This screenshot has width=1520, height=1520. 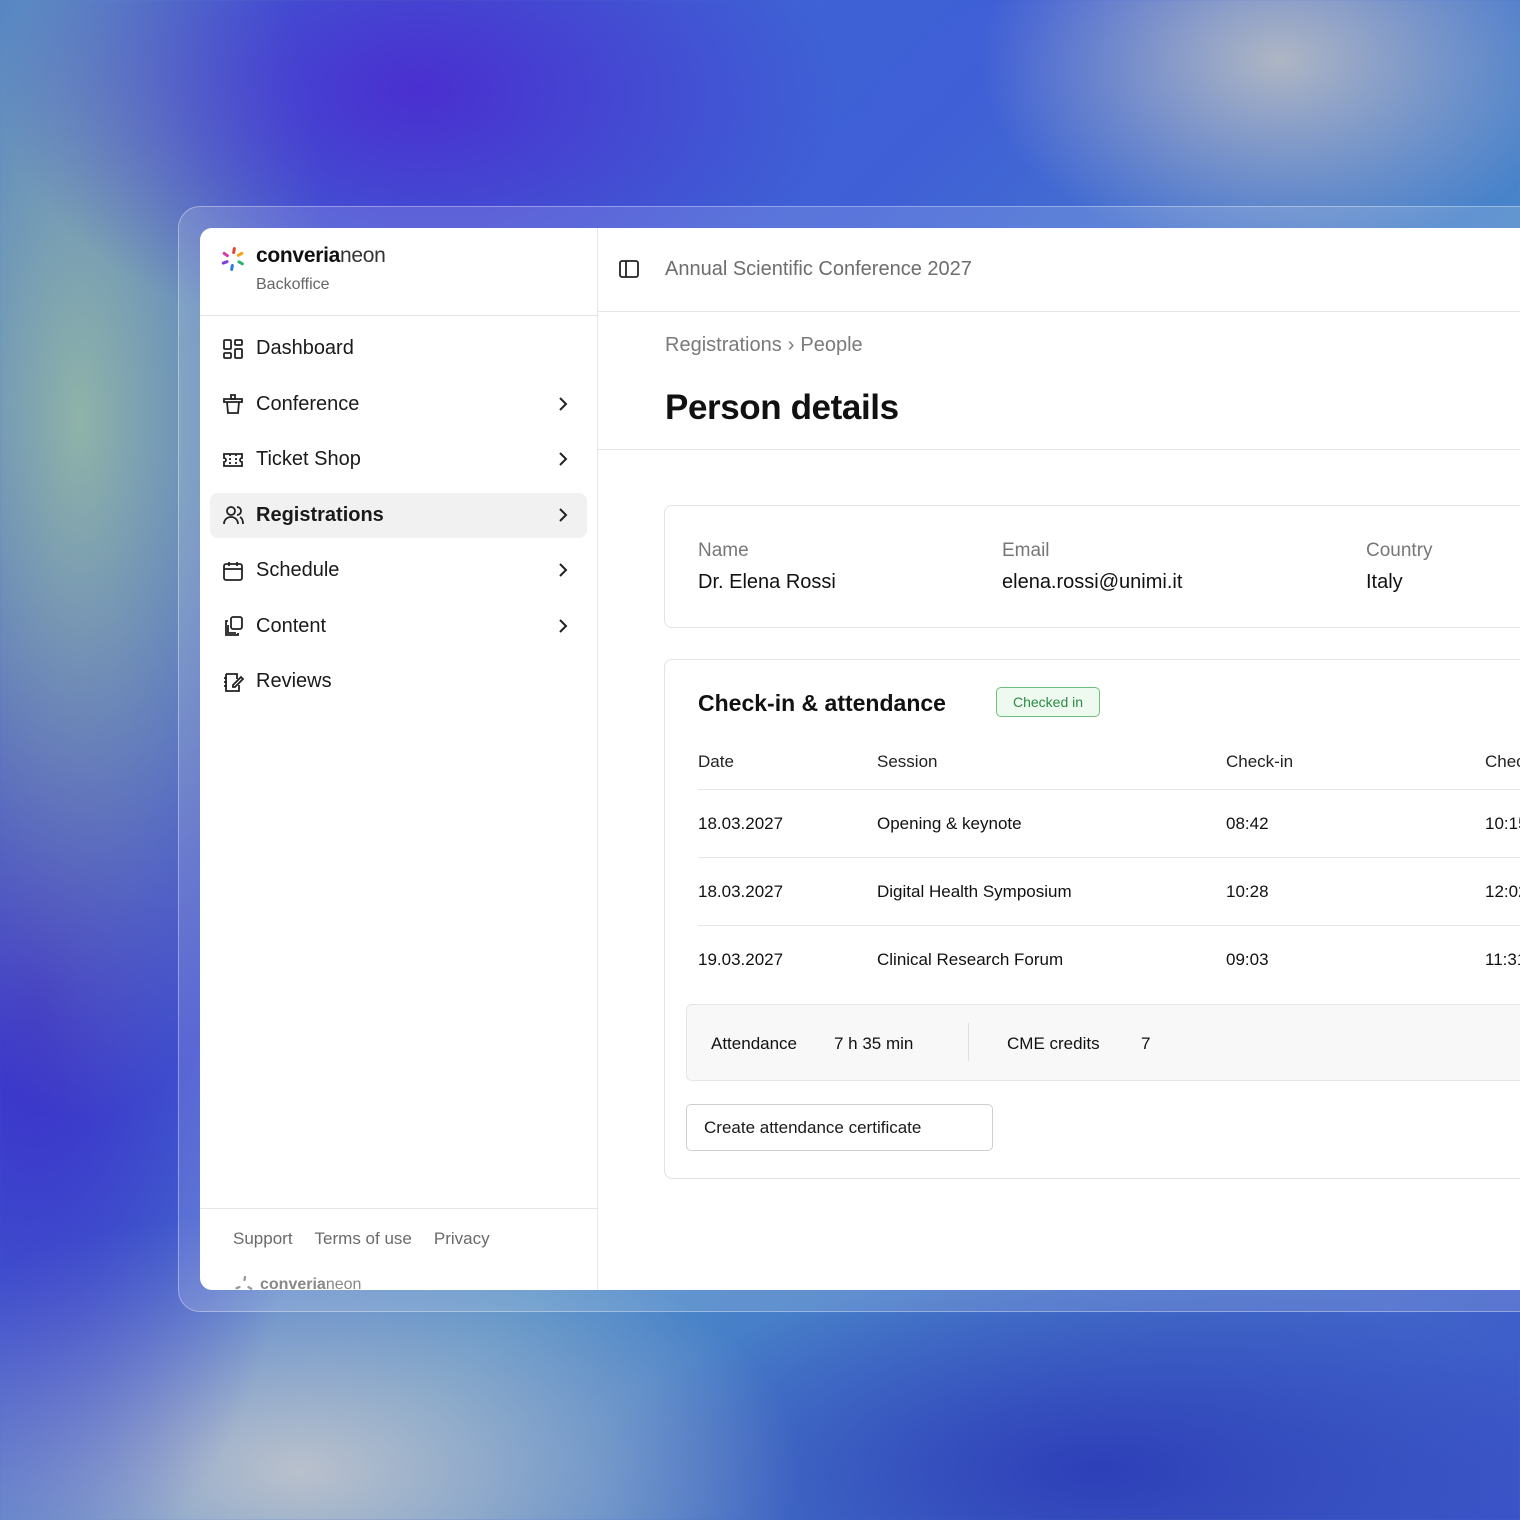 What do you see at coordinates (398, 515) in the screenshot?
I see `sidebar-item-registrations: Registrations` at bounding box center [398, 515].